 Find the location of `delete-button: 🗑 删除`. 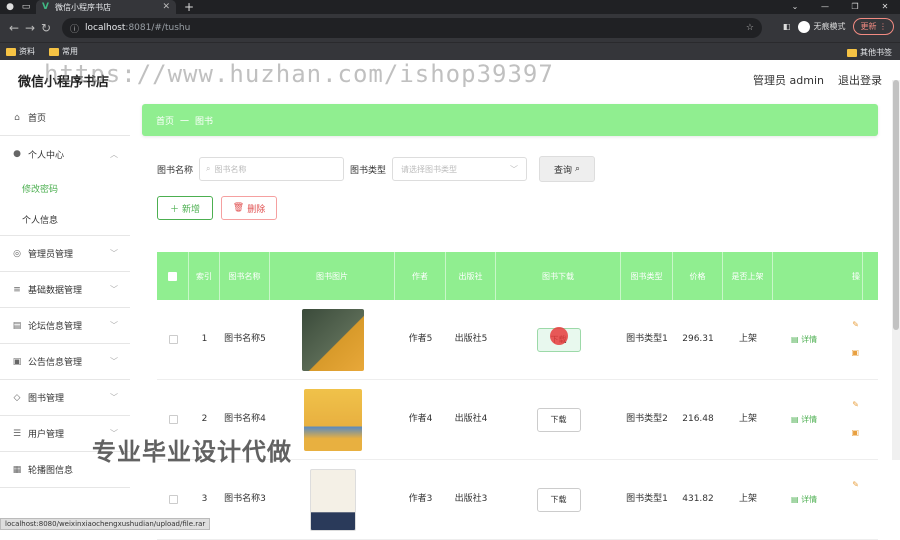

delete-button: 🗑 删除 is located at coordinates (249, 208).